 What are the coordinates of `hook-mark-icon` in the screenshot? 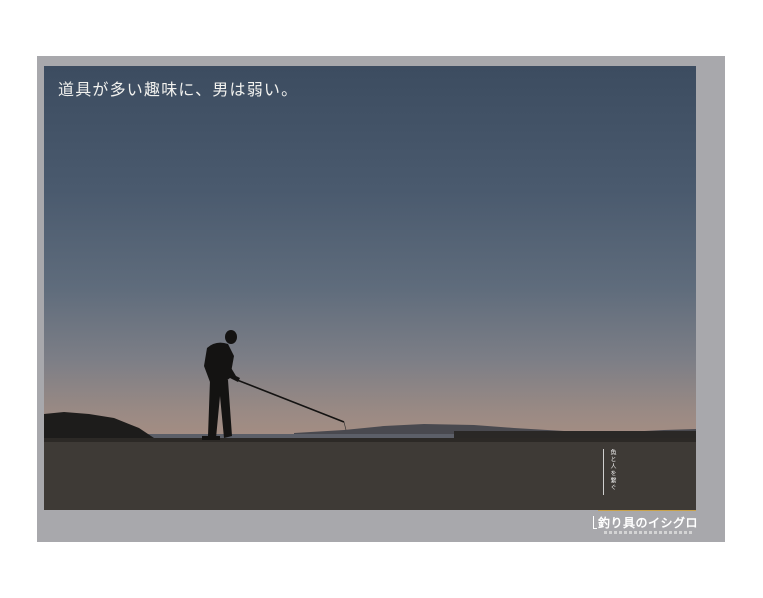 It's located at (595, 522).